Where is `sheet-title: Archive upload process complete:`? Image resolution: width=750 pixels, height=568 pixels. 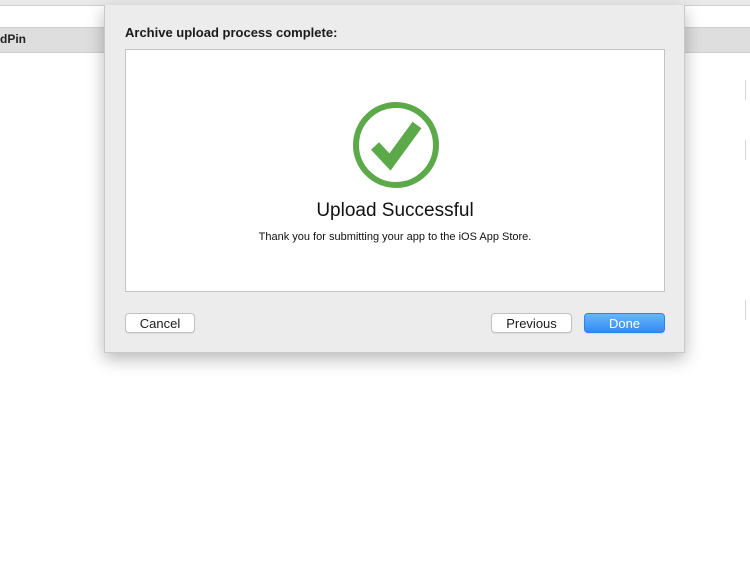 sheet-title: Archive upload process complete: is located at coordinates (231, 32).